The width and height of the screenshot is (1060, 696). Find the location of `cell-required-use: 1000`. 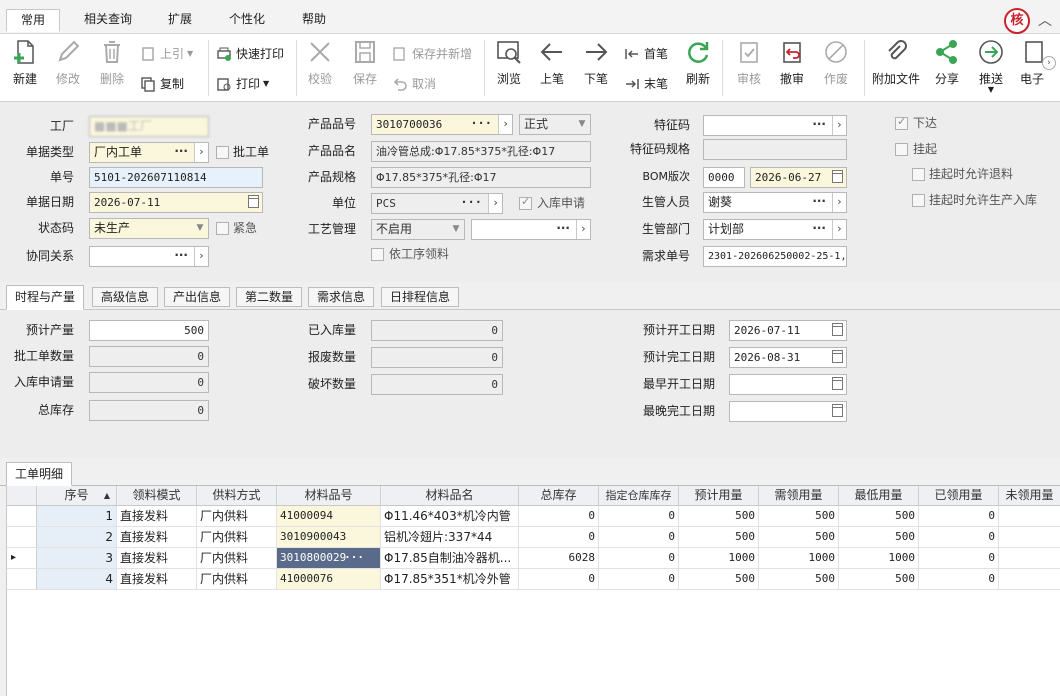

cell-required-use: 1000 is located at coordinates (799, 558).